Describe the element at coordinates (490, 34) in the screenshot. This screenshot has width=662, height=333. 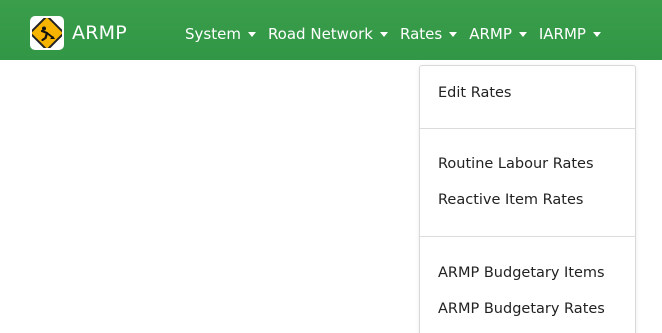
I see `nav-label-armp: ARMP` at that location.